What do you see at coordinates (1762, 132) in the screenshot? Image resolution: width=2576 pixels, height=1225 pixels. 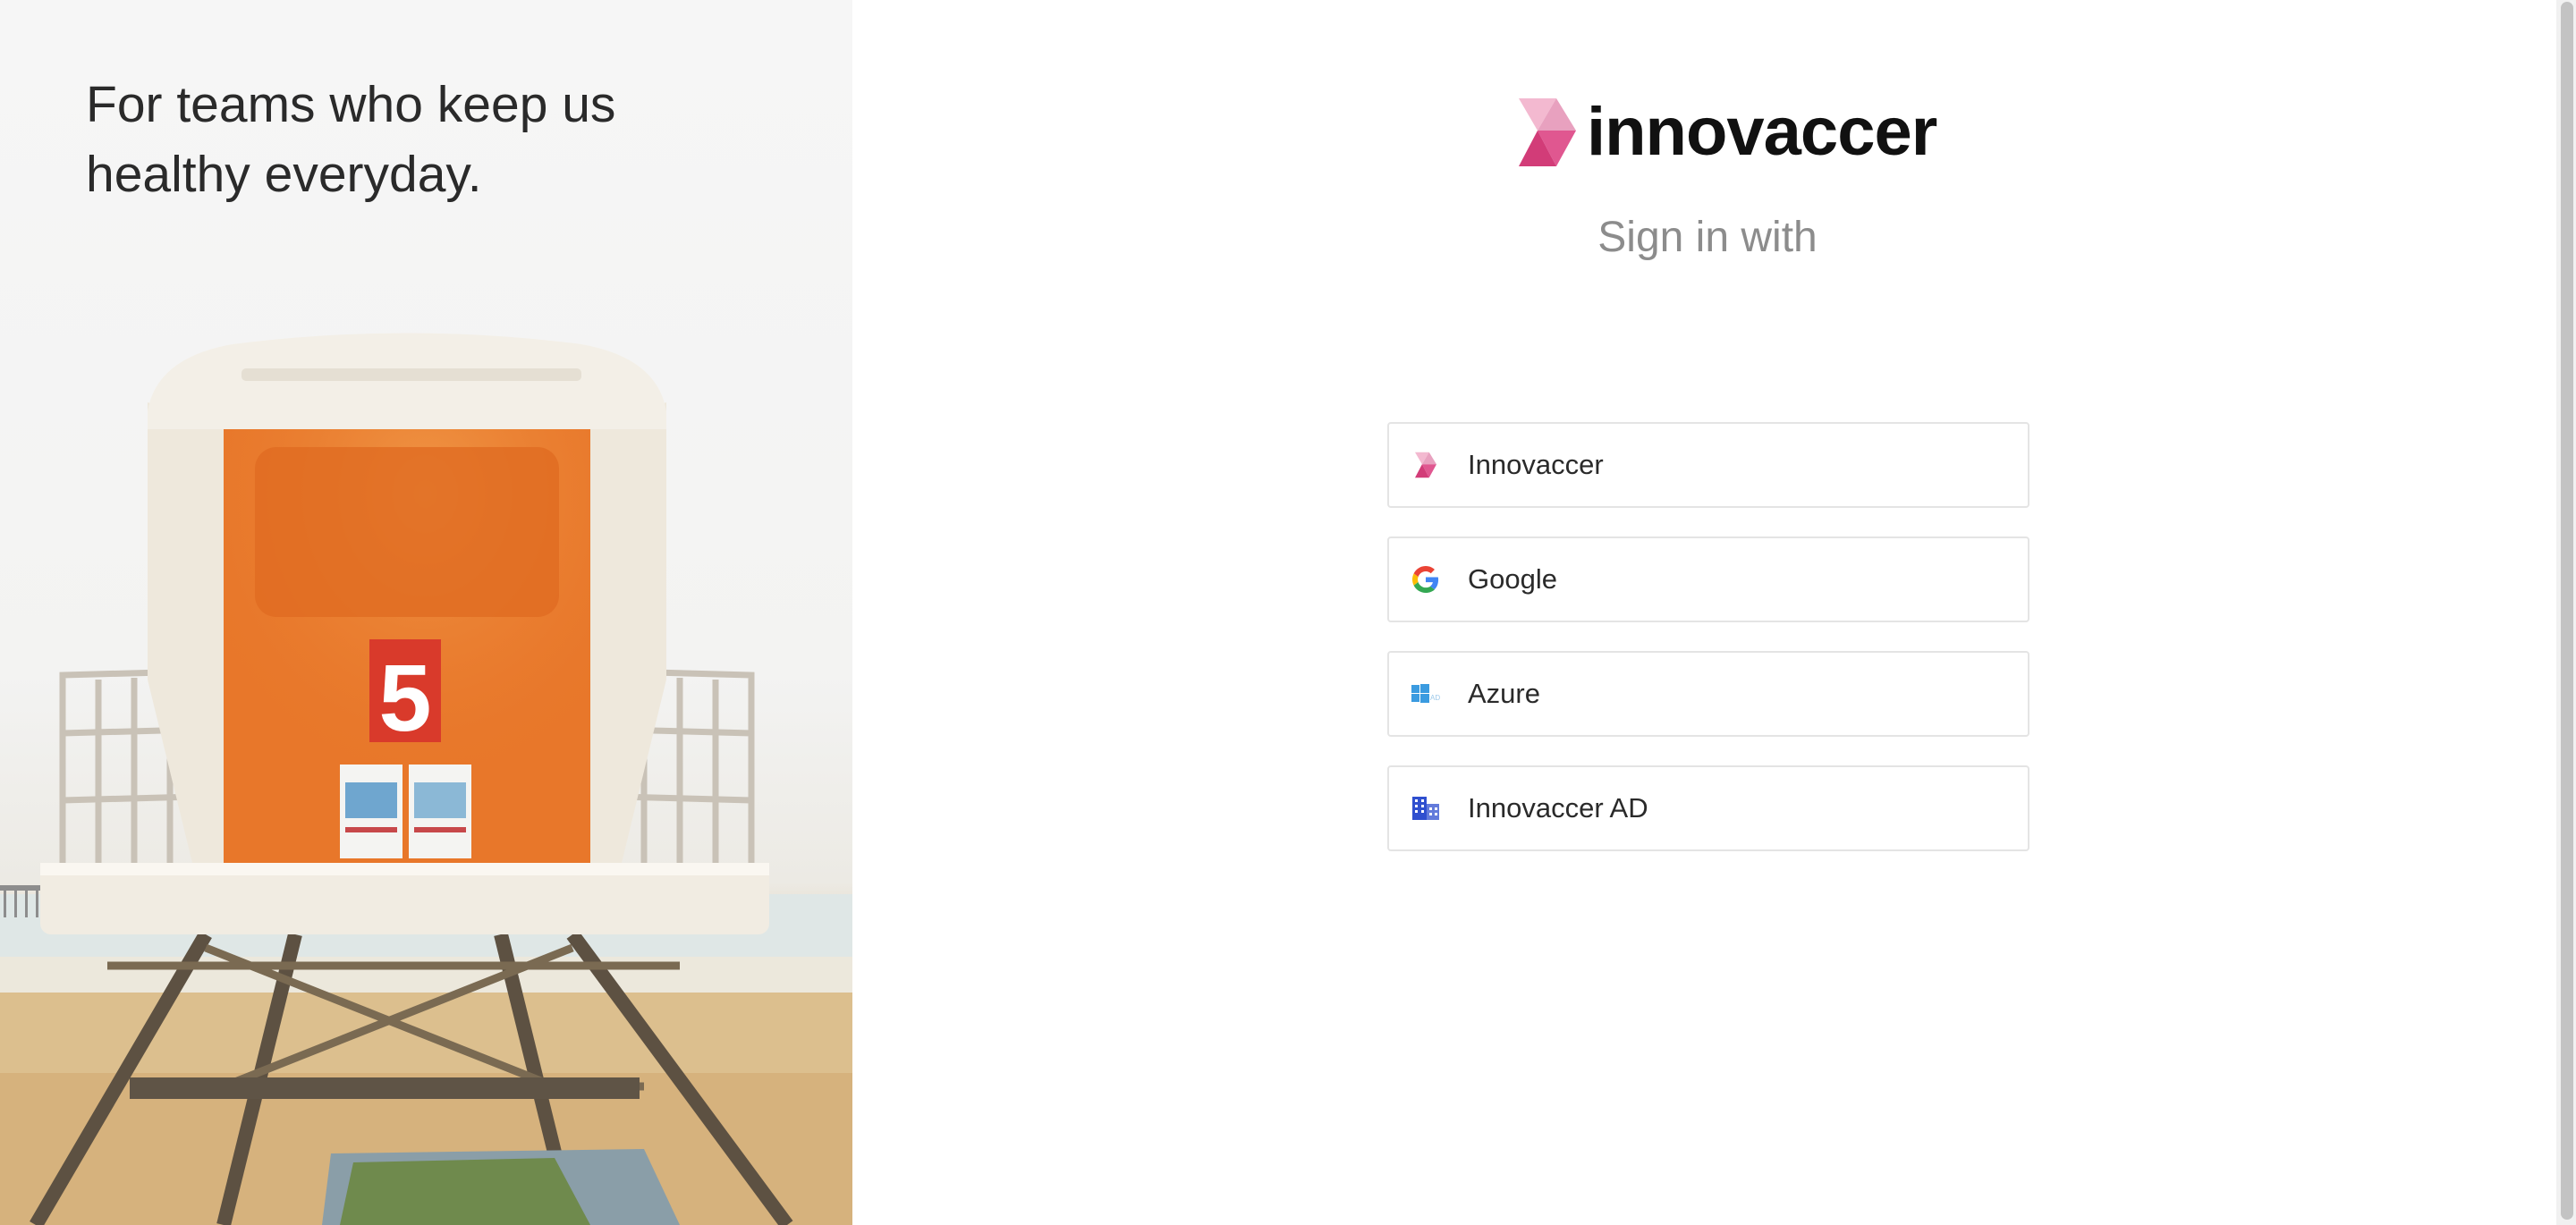 I see `logo-wordmark: innovaccer` at bounding box center [1762, 132].